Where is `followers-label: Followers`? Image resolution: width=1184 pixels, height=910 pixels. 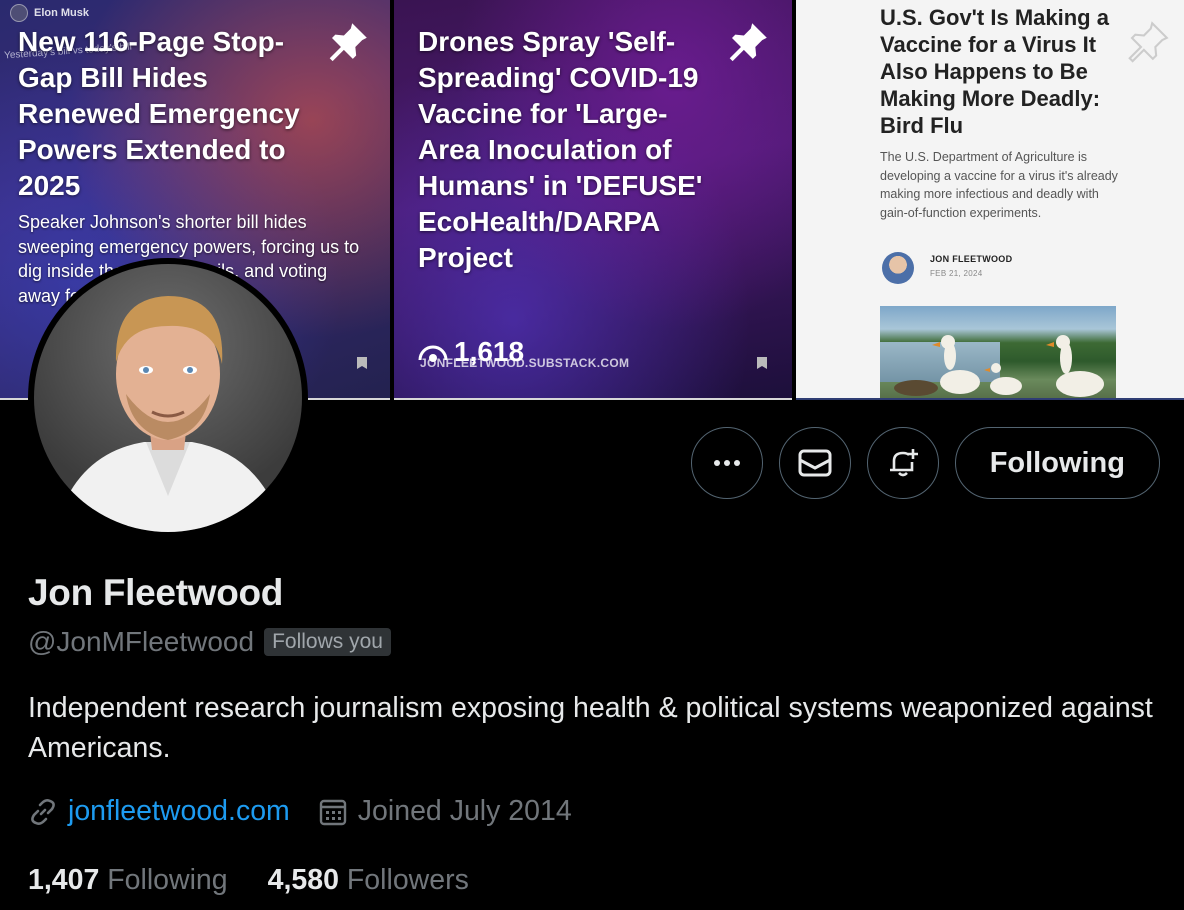 followers-label: Followers is located at coordinates (407, 880).